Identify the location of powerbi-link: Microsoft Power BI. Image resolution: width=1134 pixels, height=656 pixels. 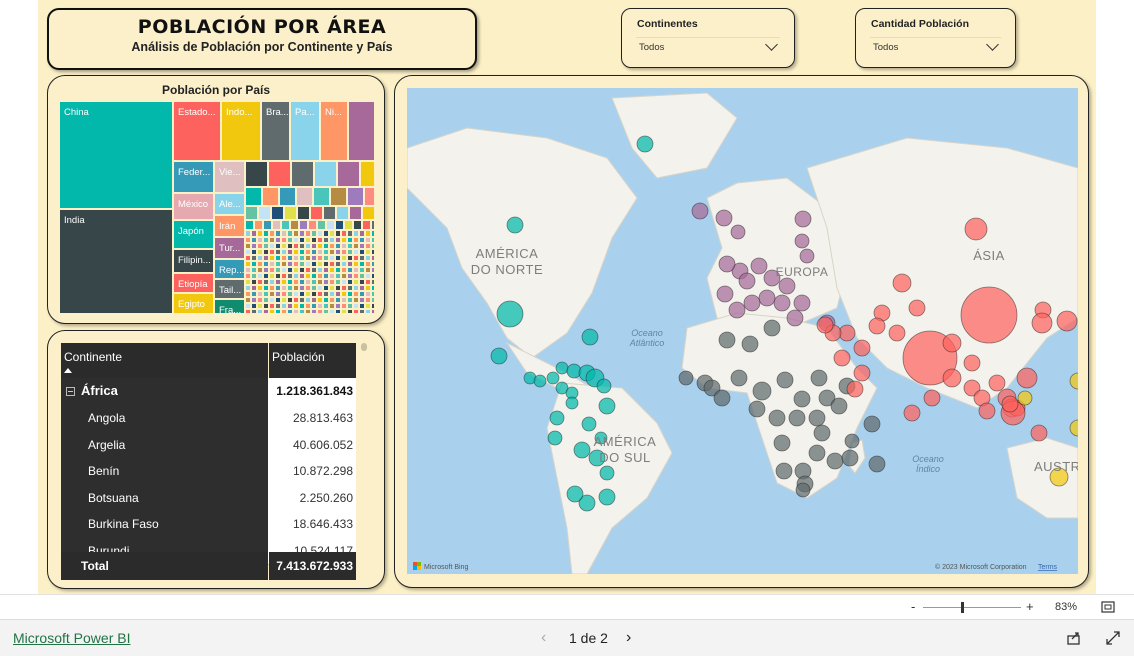
(71, 638).